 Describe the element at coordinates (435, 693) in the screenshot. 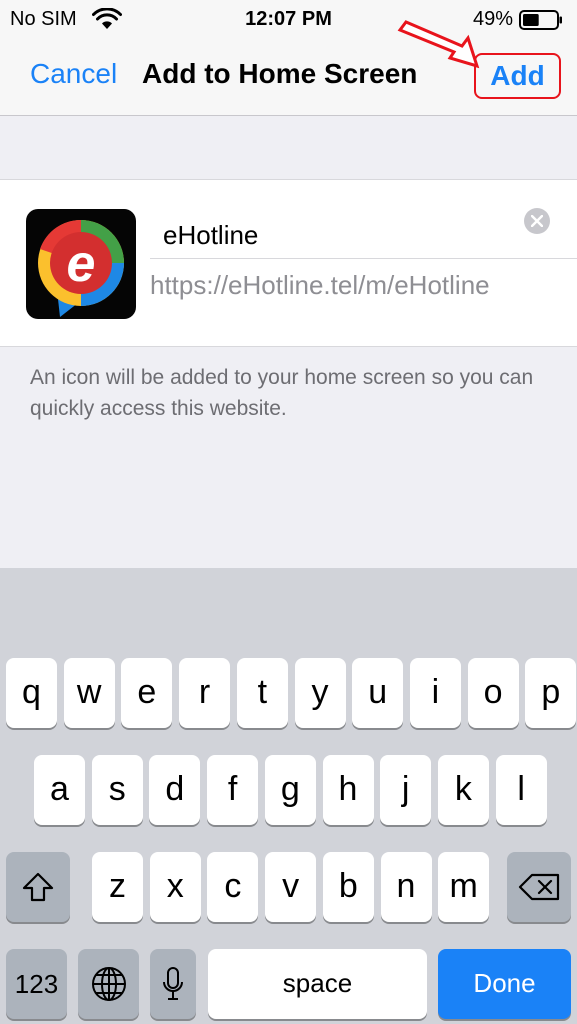

I see `key-i: i` at that location.